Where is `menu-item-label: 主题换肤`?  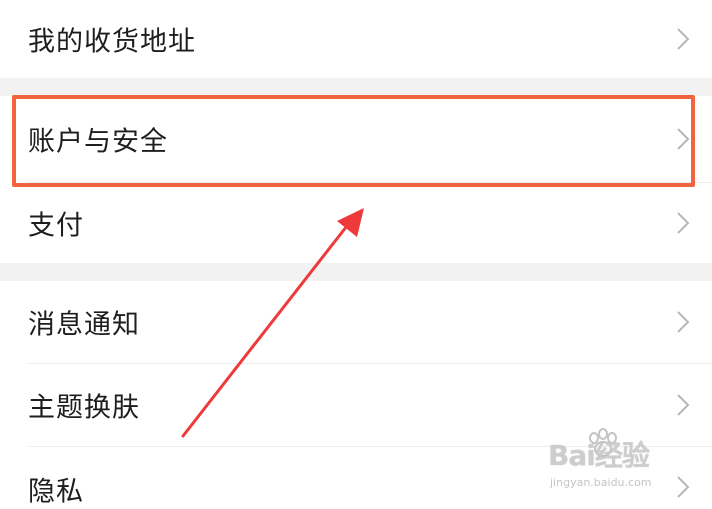
menu-item-label: 主题换肤 is located at coordinates (84, 408).